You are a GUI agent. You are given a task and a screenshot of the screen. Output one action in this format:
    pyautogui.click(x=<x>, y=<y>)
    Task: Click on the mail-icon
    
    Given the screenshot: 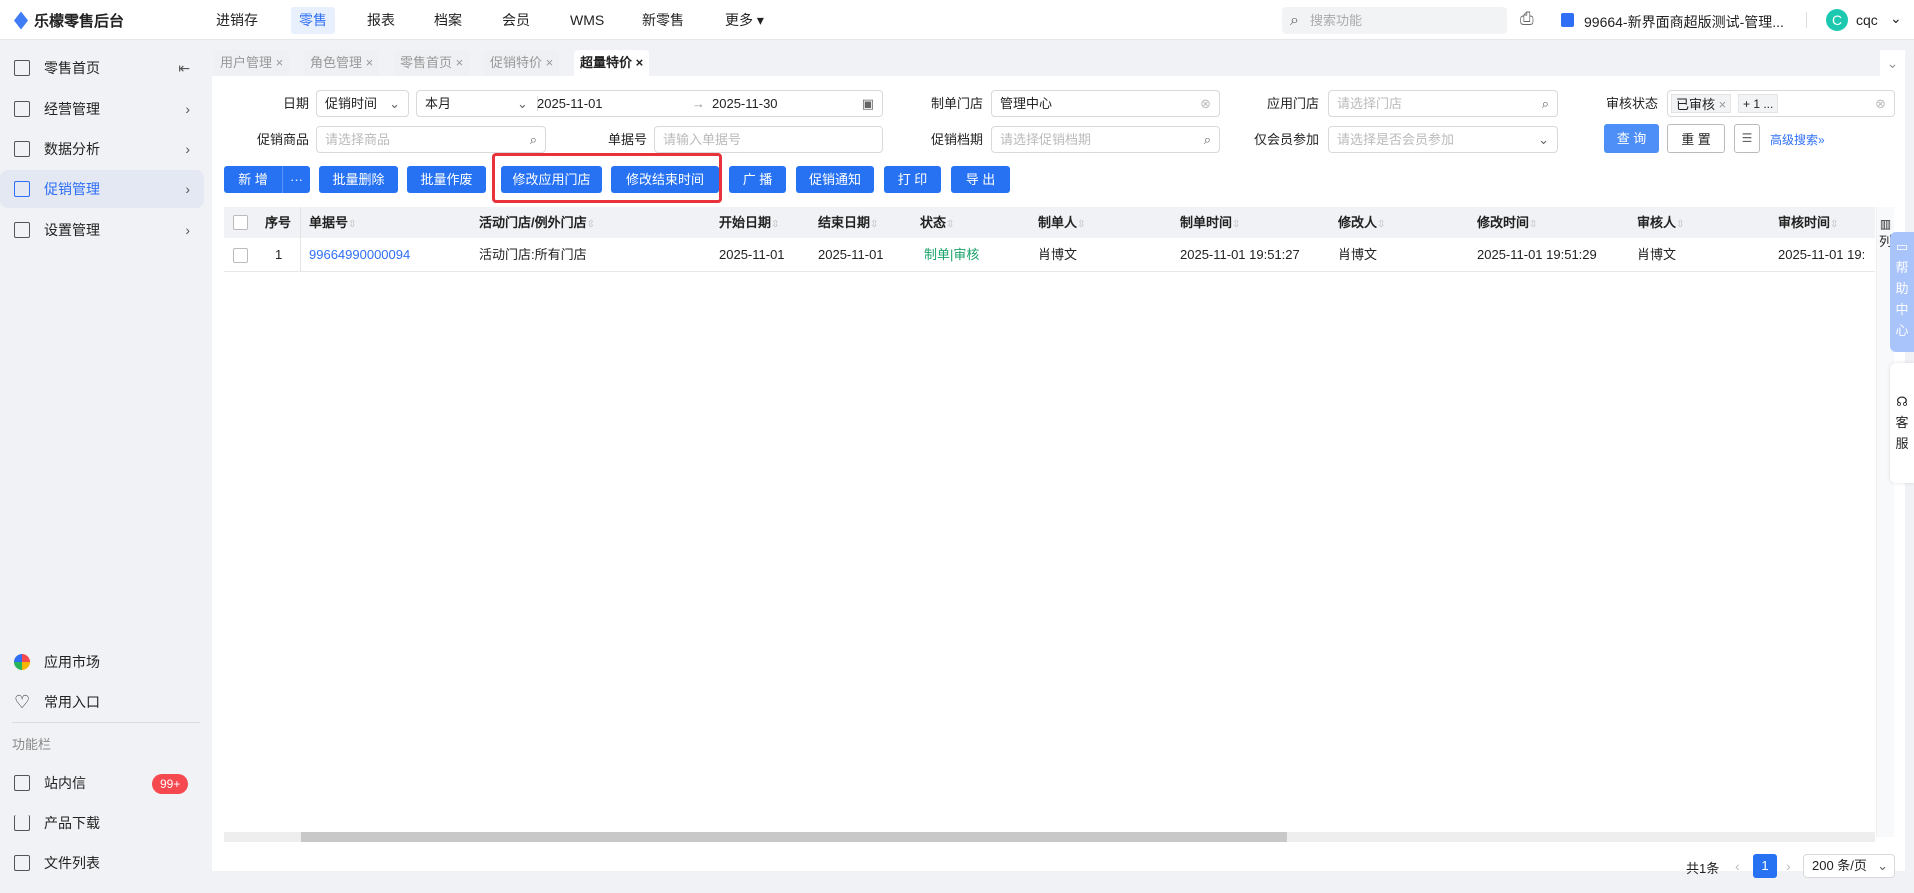 What is the action you would take?
    pyautogui.click(x=22, y=783)
    